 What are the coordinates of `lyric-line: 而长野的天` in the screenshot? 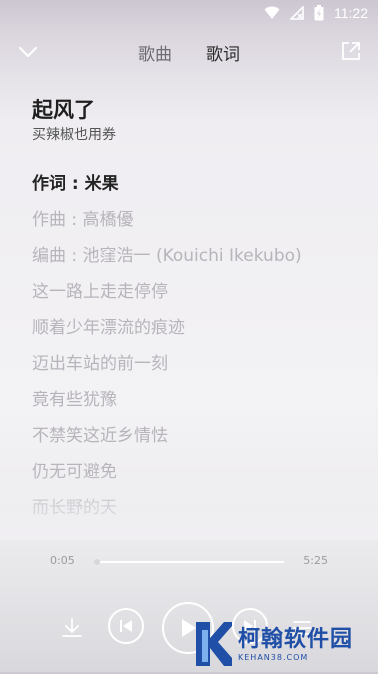 It's located at (195, 510).